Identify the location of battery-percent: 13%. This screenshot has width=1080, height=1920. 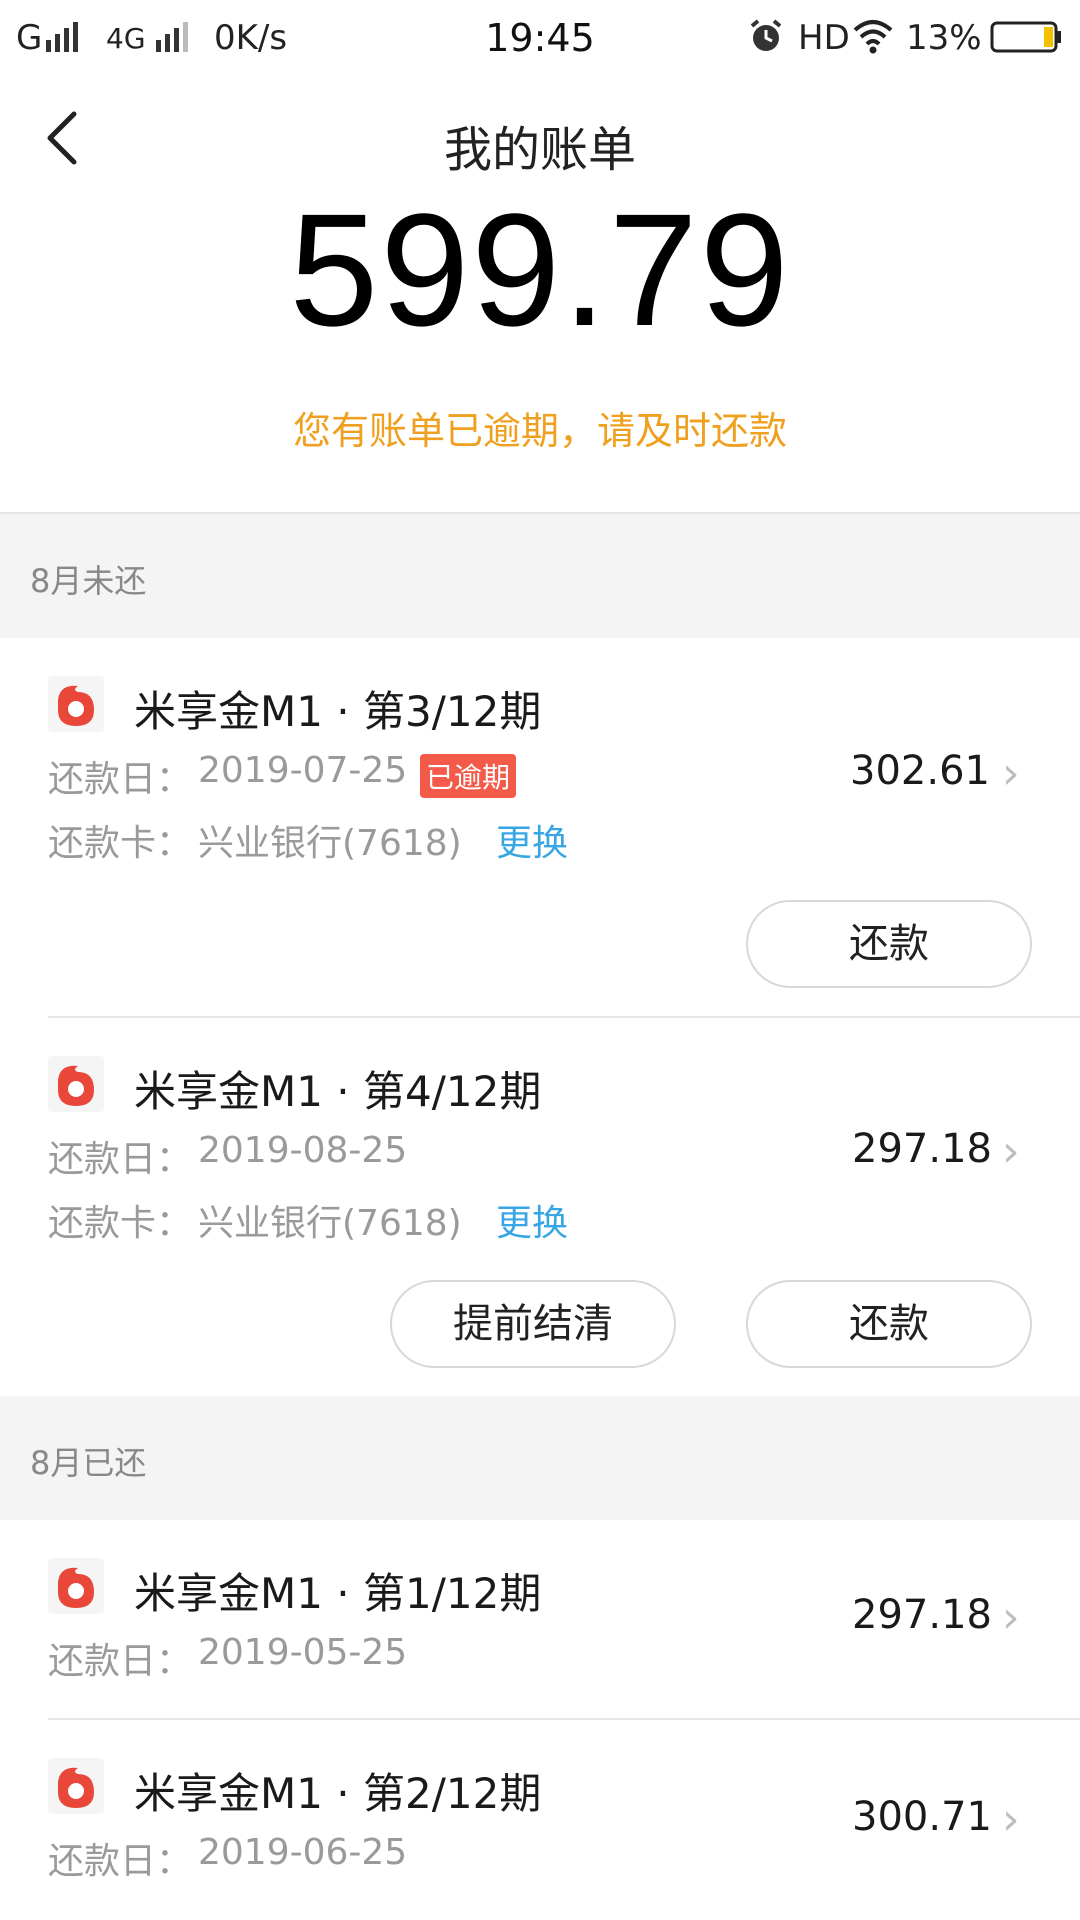
(944, 38).